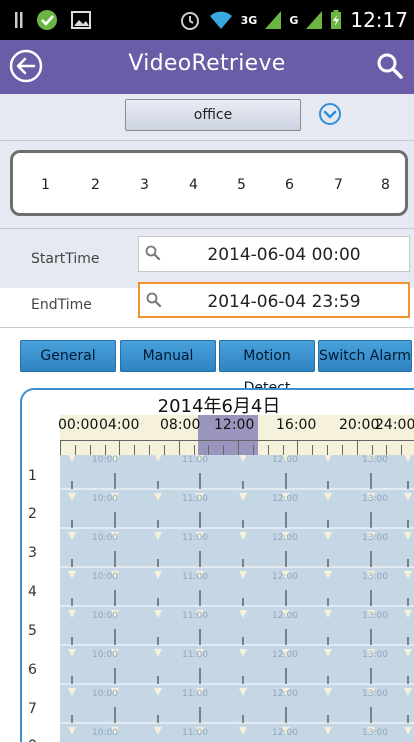 This screenshot has width=414, height=742. Describe the element at coordinates (394, 425) in the screenshot. I see `hour-label-24: 24:00` at that location.